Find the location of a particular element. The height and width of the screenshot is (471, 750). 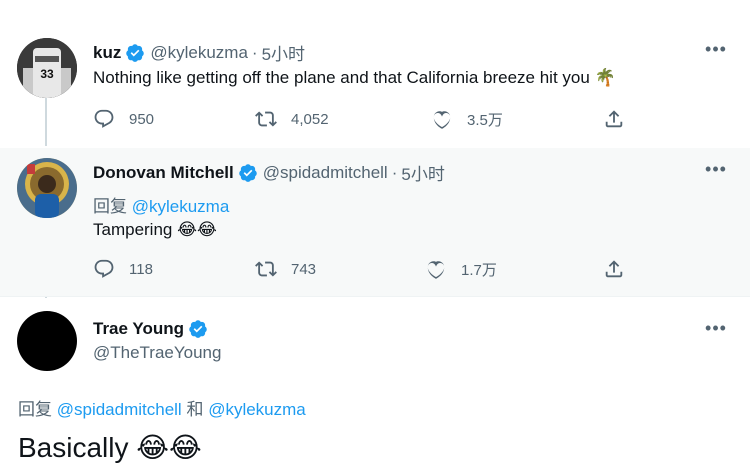

tweet-header-handle: @TheTraeYoung is located at coordinates (157, 353).